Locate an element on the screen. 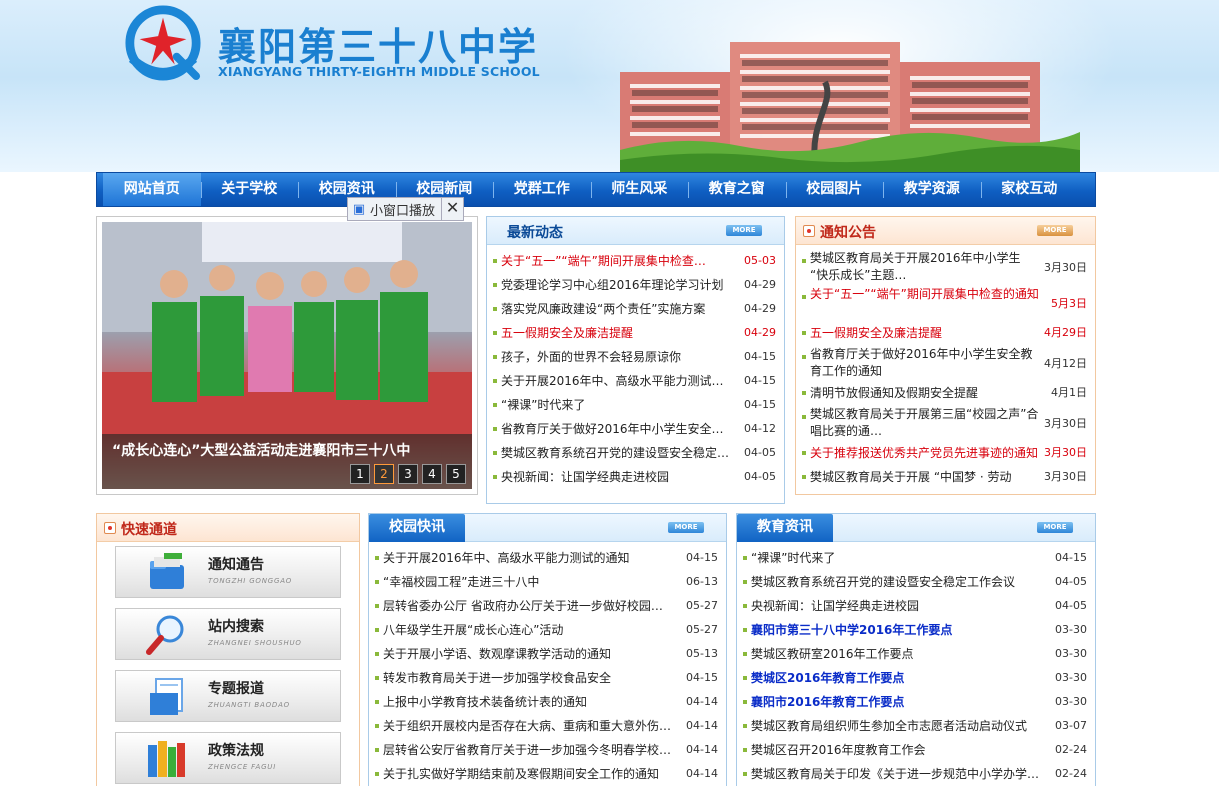  list-item-title: 樊城区教育系统召开党的建设暨安全稳定工作会议 is located at coordinates (923, 582).